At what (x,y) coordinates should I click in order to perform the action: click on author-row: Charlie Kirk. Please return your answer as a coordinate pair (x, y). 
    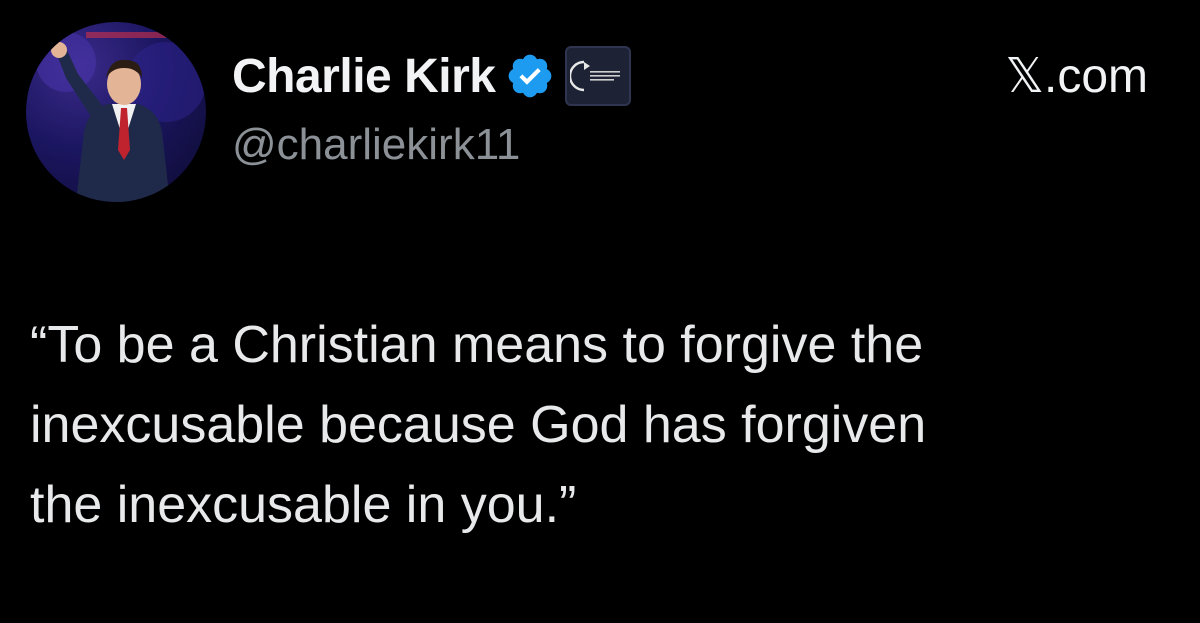
    Looking at the image, I should click on (432, 76).